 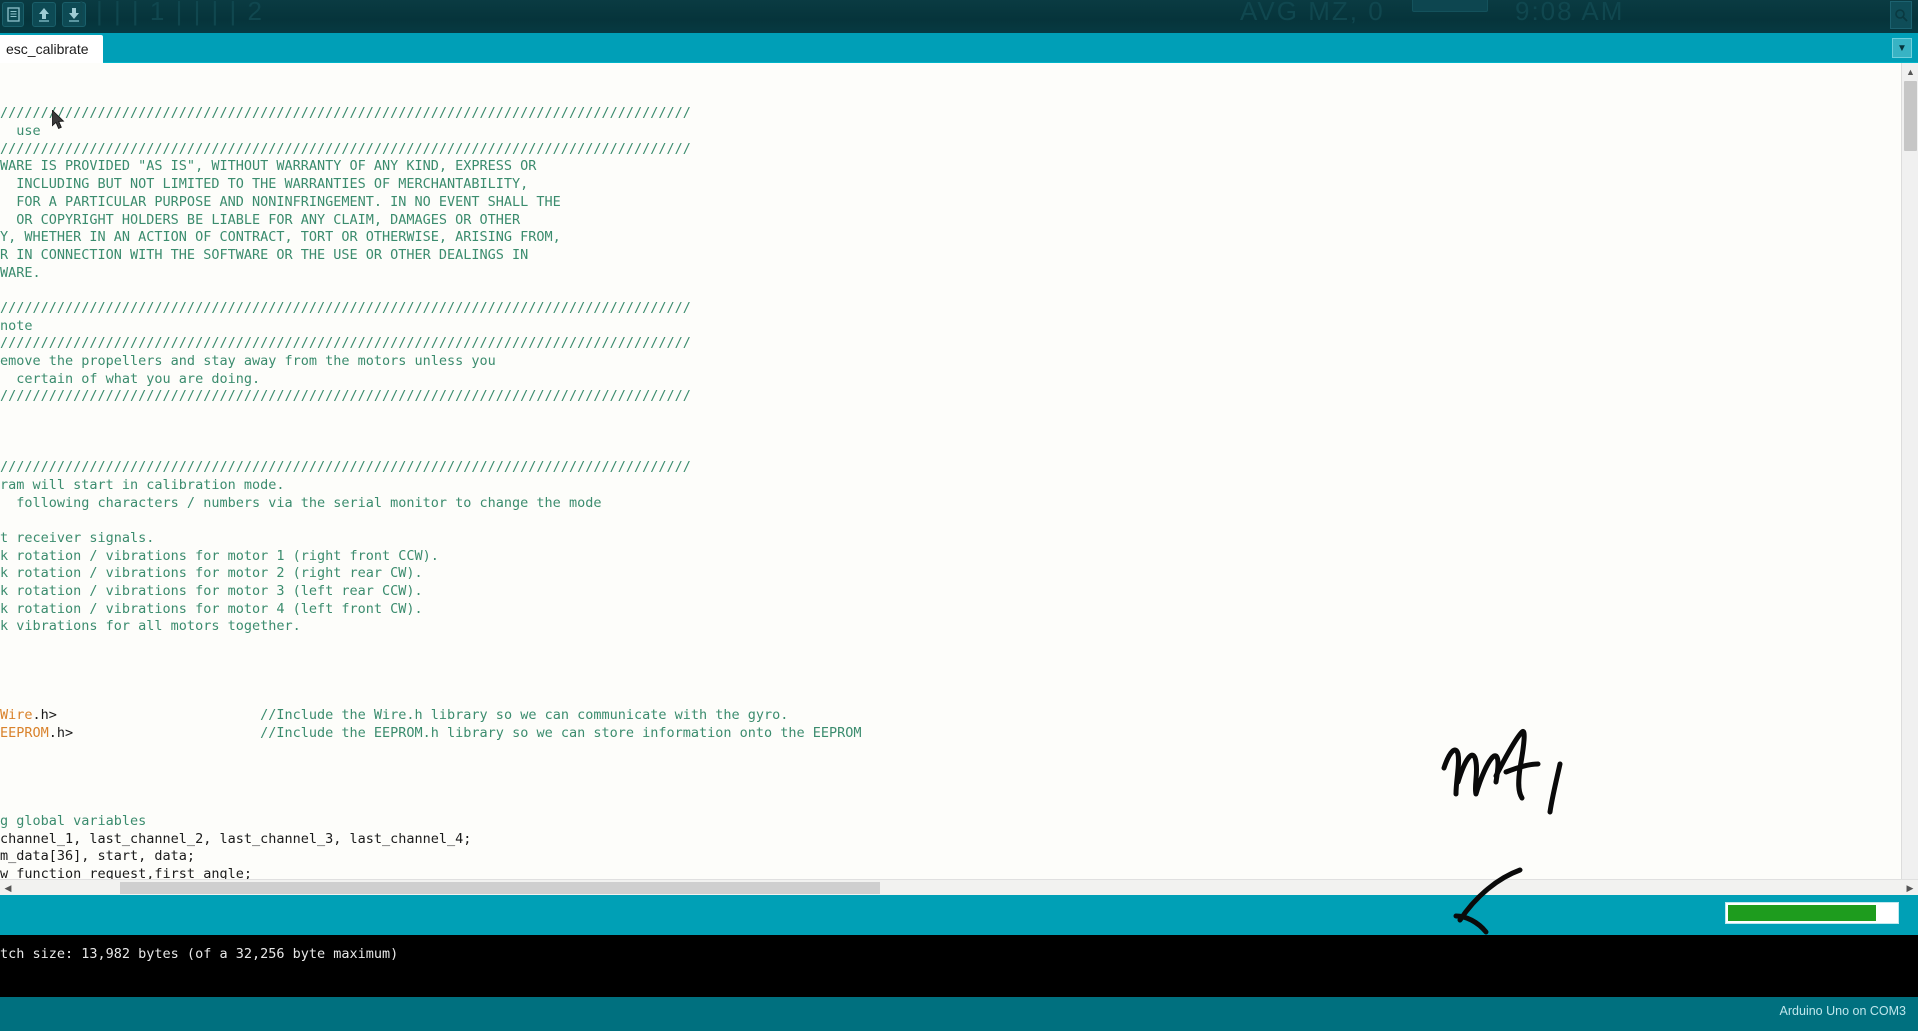 I want to click on upload-progress-bar, so click(x=1812, y=913).